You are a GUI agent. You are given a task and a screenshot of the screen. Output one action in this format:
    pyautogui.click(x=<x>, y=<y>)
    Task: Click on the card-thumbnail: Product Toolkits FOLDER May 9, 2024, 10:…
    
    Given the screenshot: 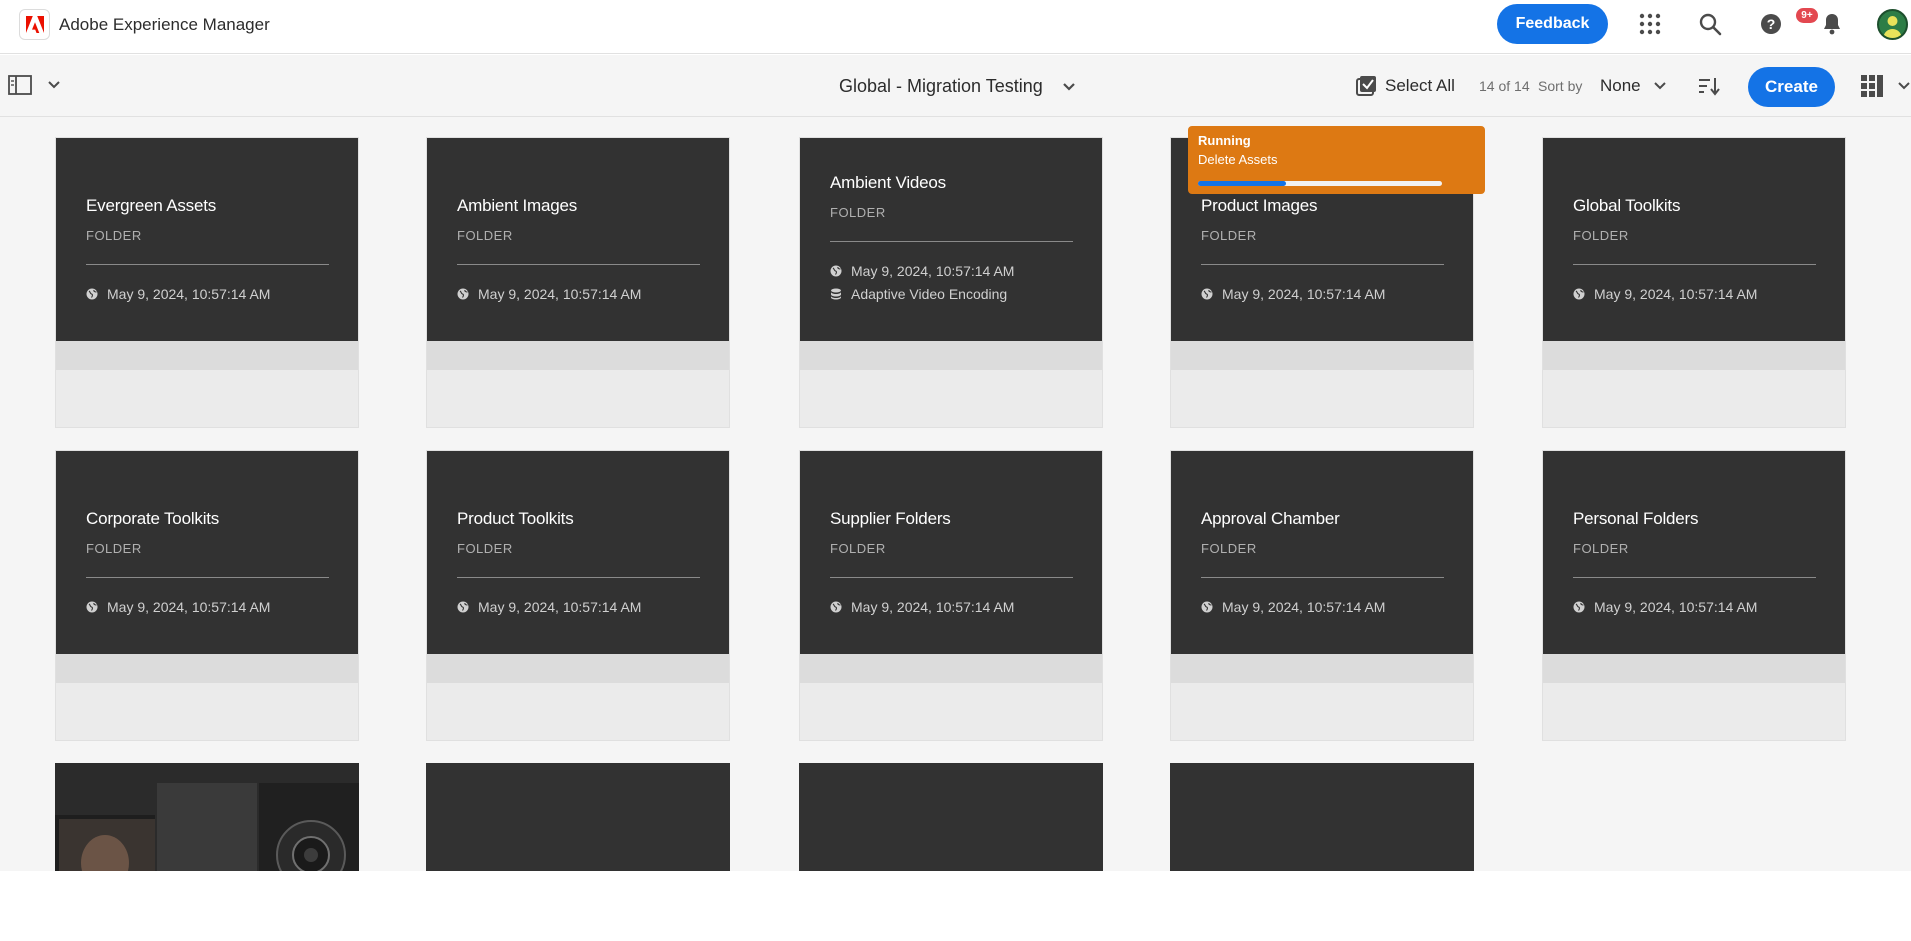 What is the action you would take?
    pyautogui.click(x=578, y=552)
    